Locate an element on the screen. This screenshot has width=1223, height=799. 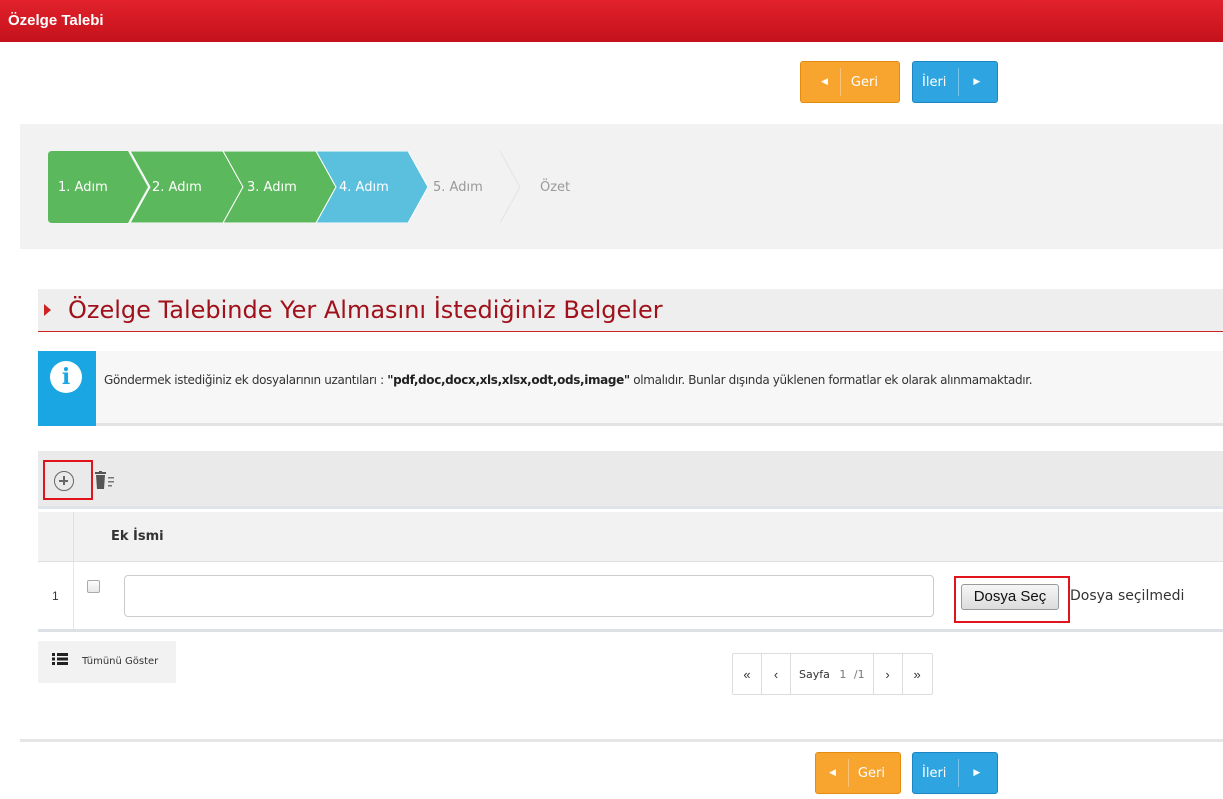
next-page-button: › is located at coordinates (888, 674).